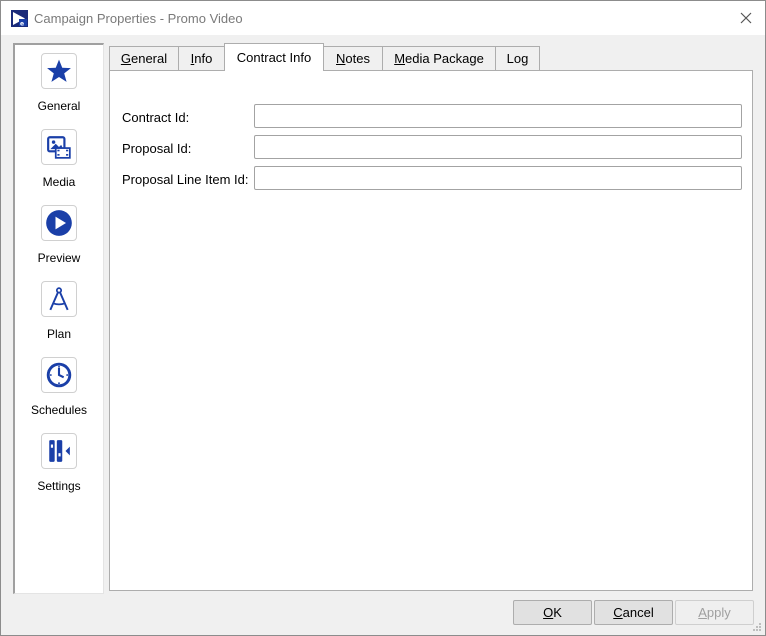 This screenshot has height=636, width=766. I want to click on svg-text: e, so click(22, 24).